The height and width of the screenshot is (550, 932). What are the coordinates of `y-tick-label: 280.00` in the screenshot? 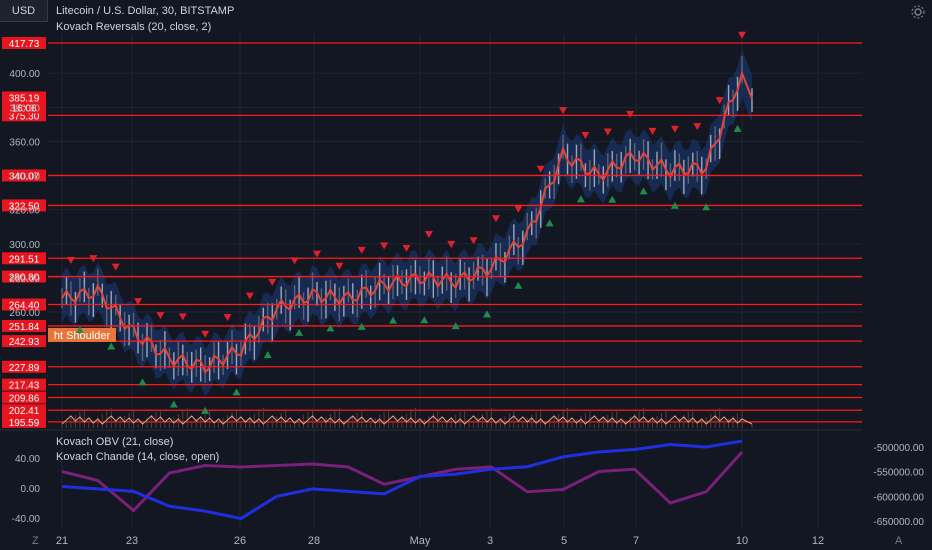 It's located at (24, 279).